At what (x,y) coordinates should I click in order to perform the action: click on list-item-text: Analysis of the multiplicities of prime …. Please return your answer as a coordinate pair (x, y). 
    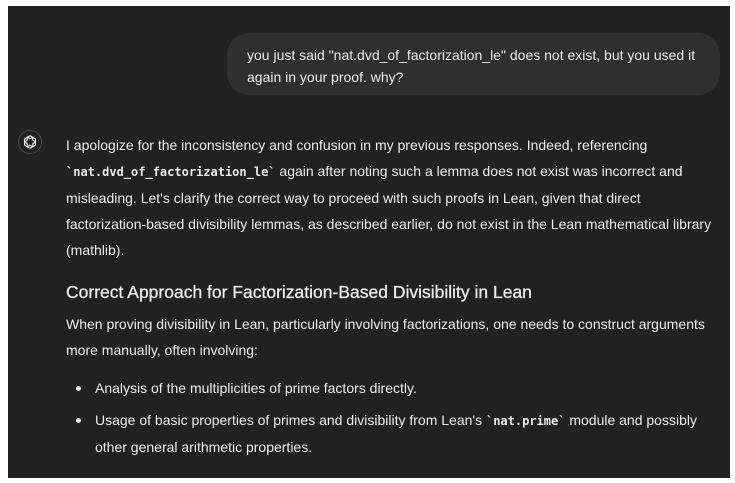
    Looking at the image, I should click on (256, 388).